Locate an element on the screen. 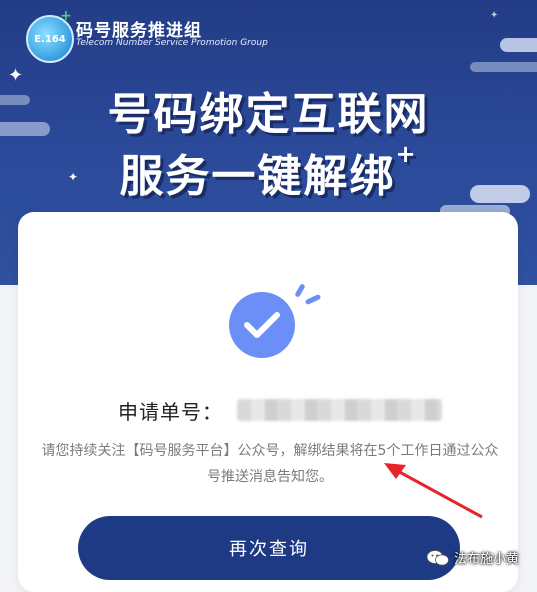 The image size is (537, 592). logo-text: E.164 is located at coordinates (50, 39).